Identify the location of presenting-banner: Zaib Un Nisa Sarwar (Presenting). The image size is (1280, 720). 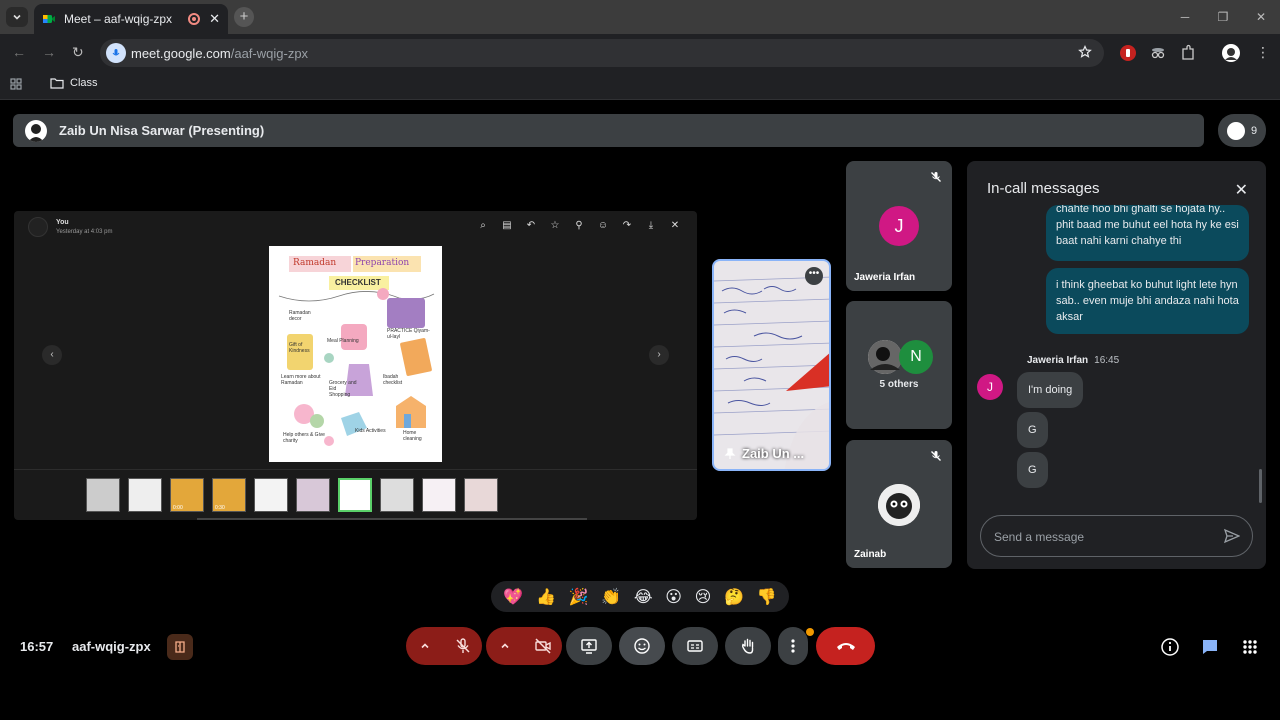
(608, 130).